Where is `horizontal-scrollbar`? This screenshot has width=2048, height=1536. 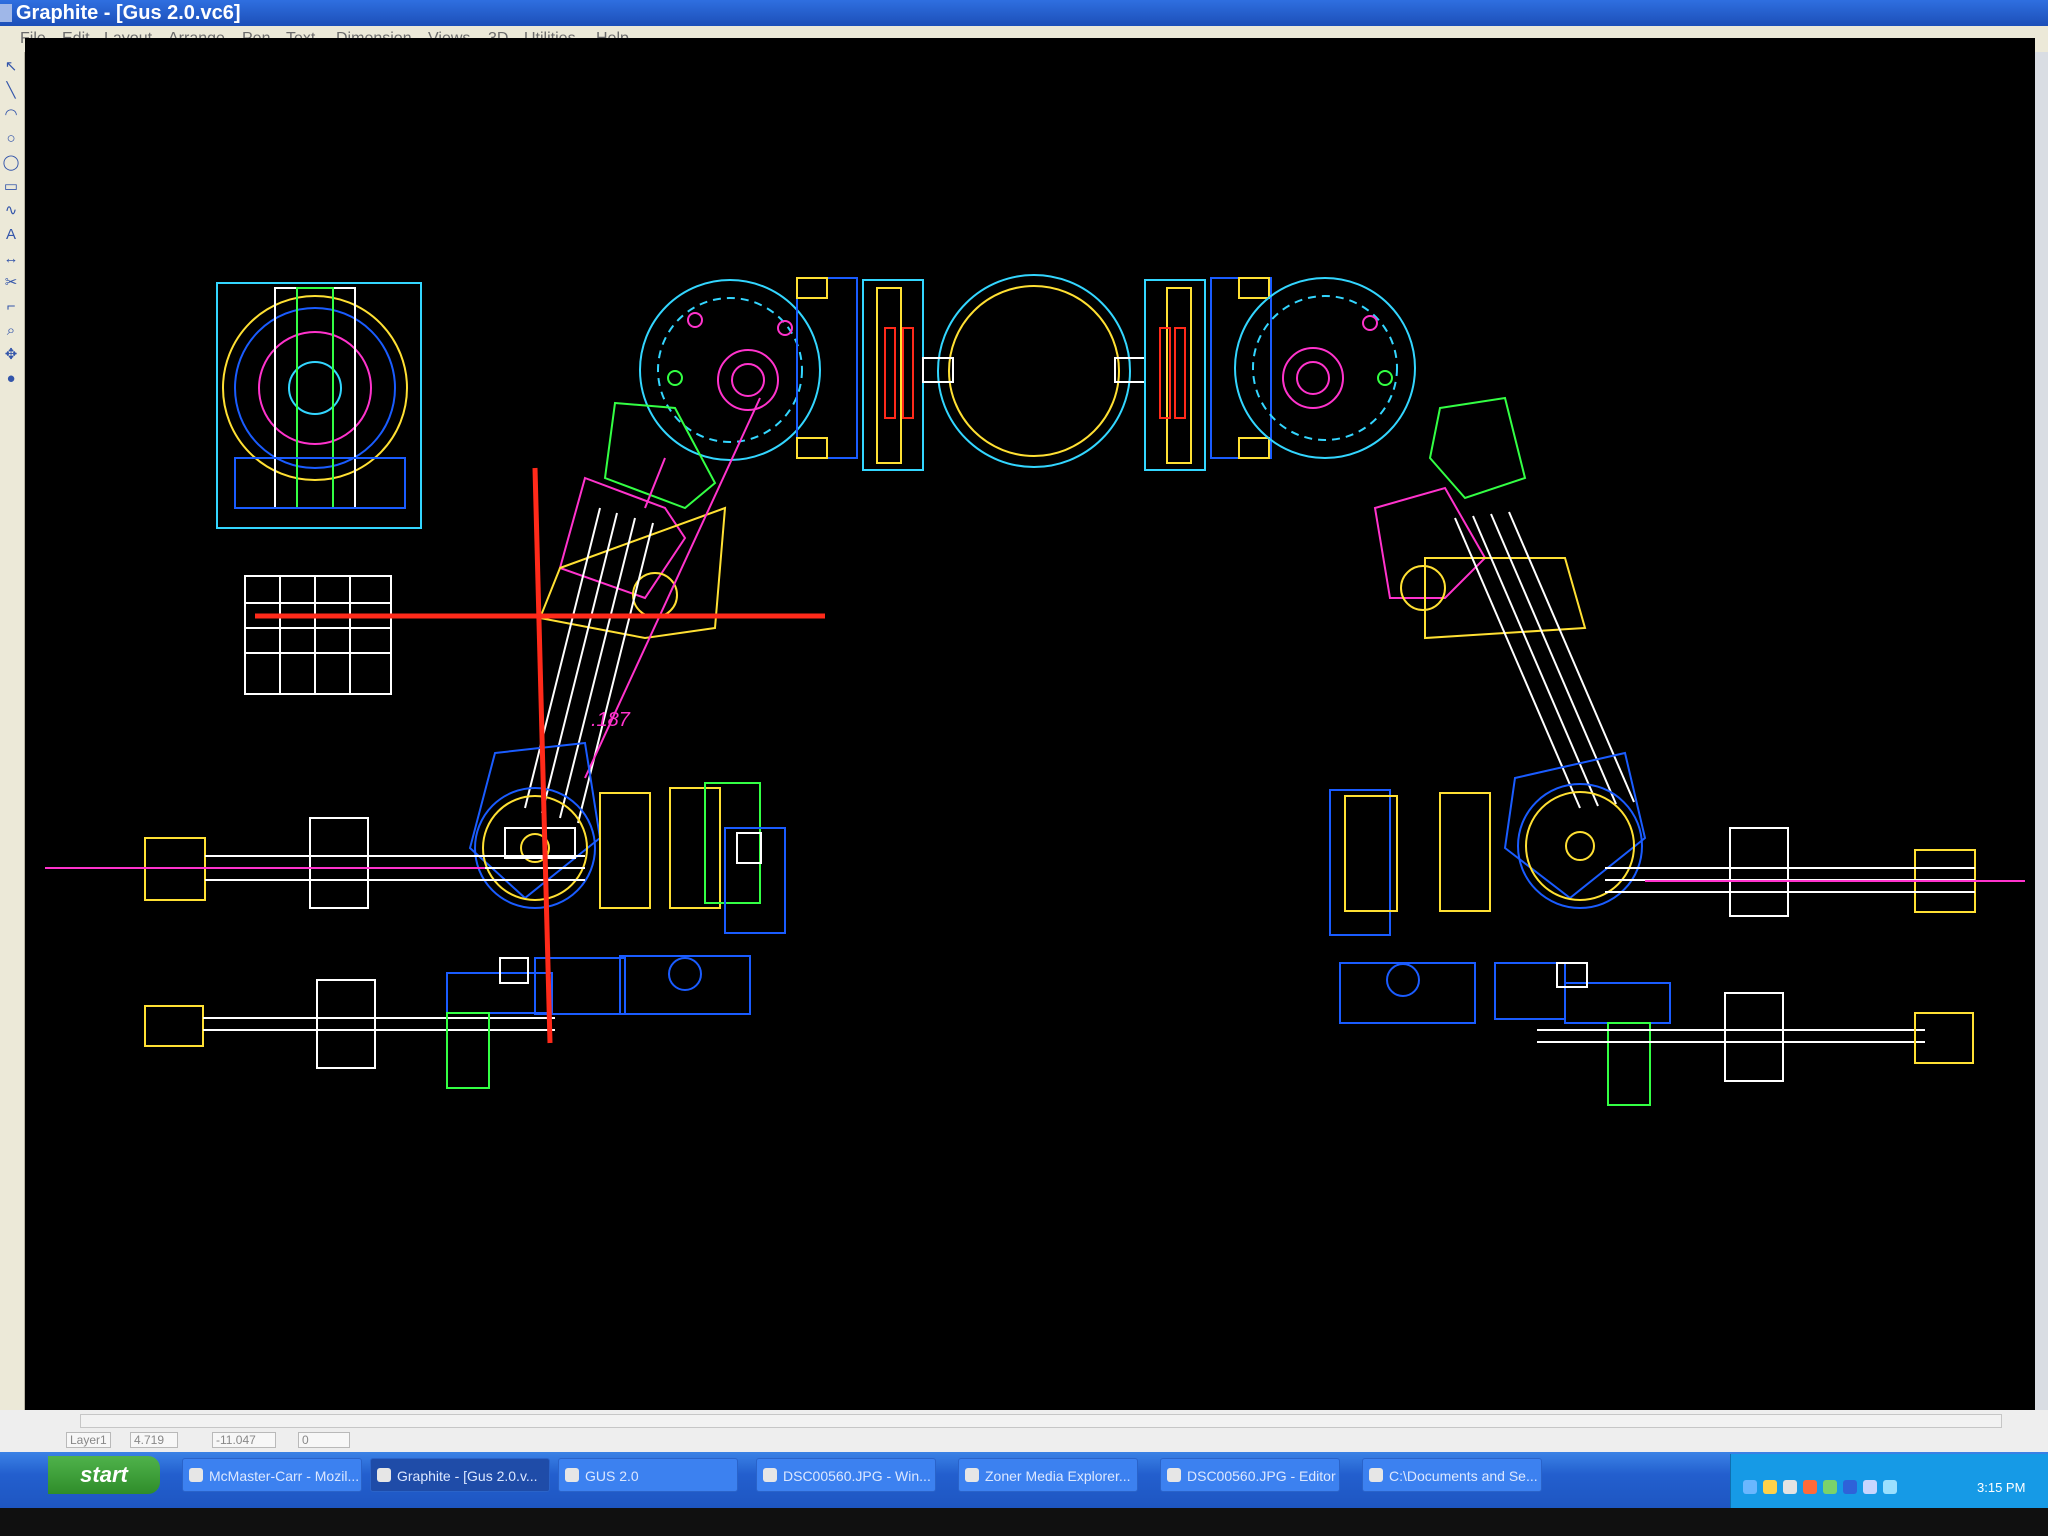 horizontal-scrollbar is located at coordinates (1041, 1421).